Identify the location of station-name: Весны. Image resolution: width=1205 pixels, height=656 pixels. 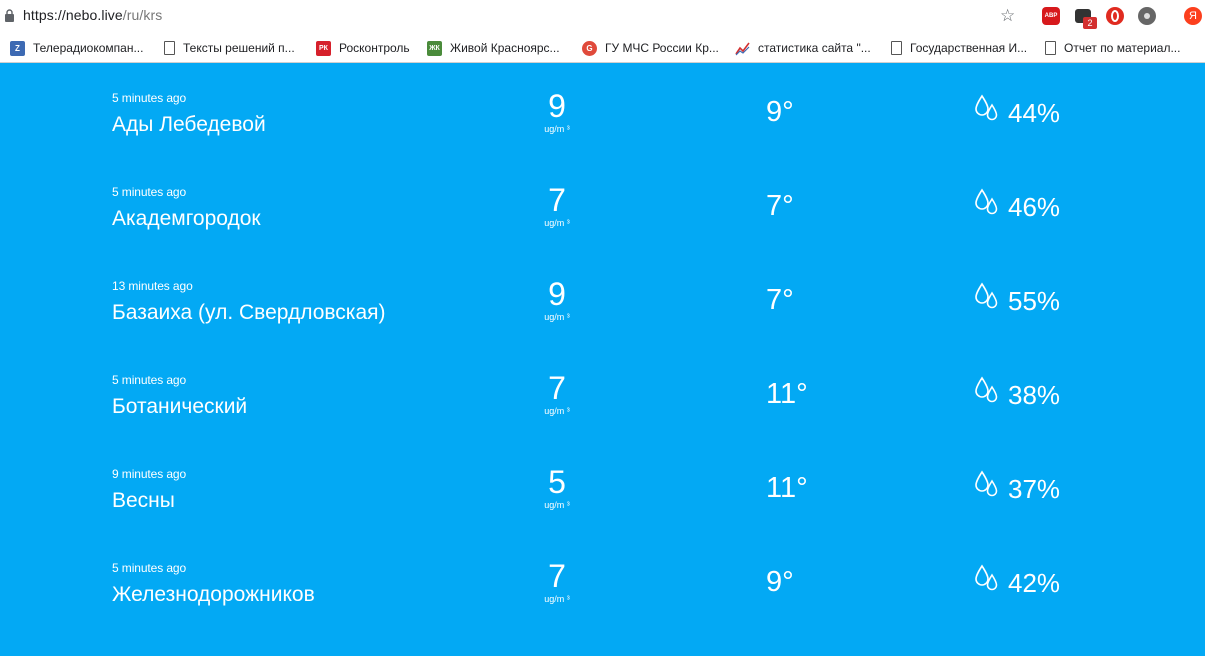
(143, 501).